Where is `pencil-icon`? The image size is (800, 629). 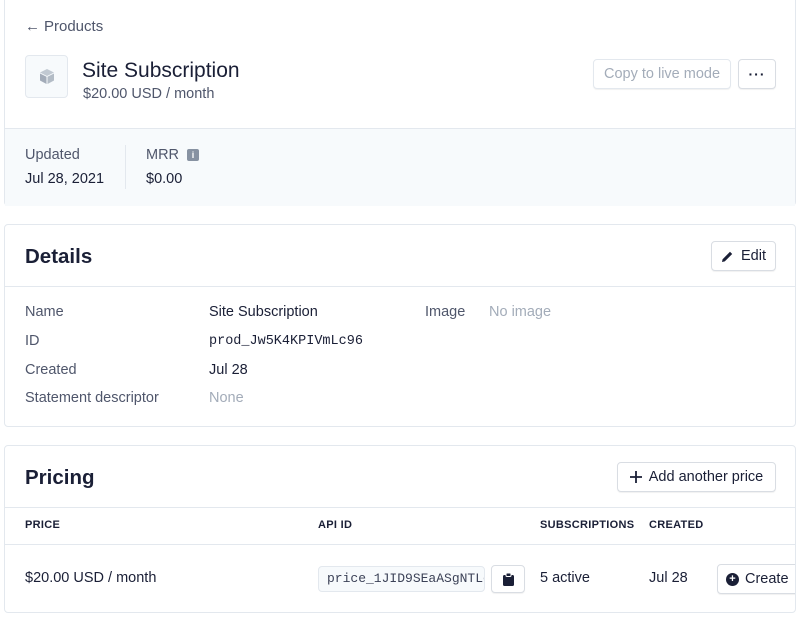 pencil-icon is located at coordinates (727, 256).